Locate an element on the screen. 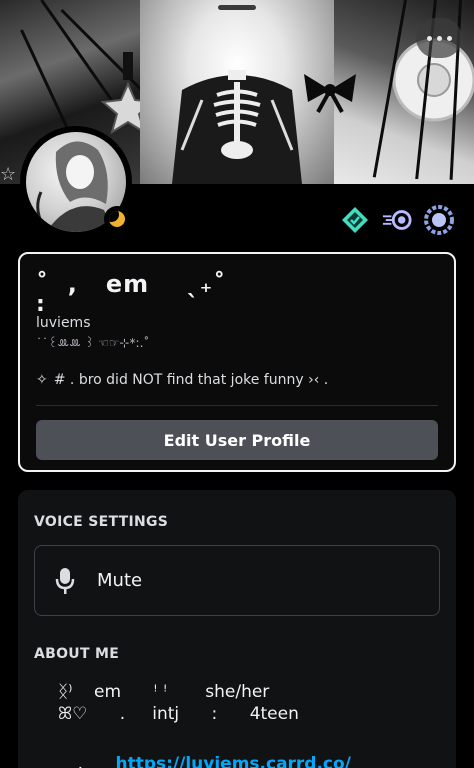 This screenshot has height=768, width=474. more-options-button is located at coordinates (439, 38).